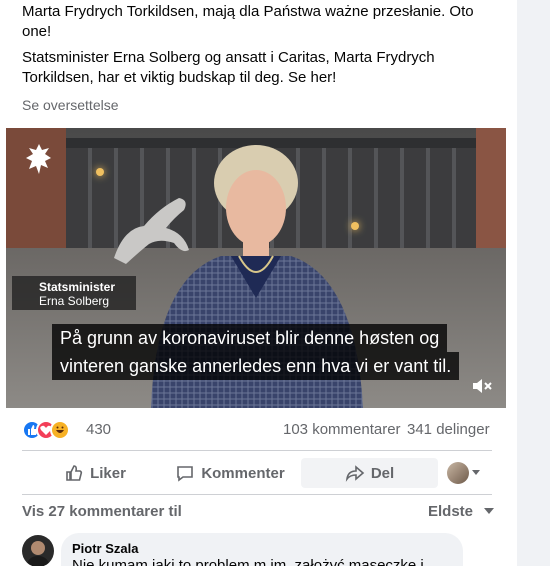 The image size is (550, 566). Describe the element at coordinates (342, 429) in the screenshot. I see `comments-count: 103 kommentarer` at that location.